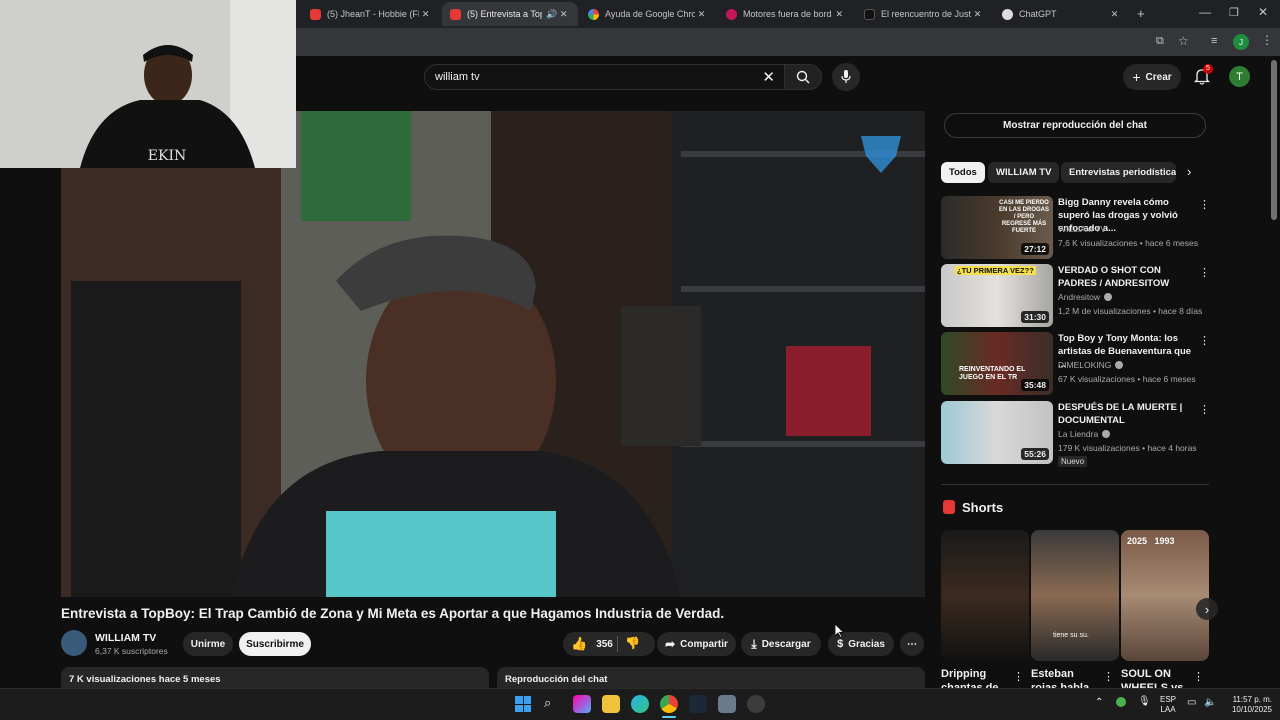 The image size is (1280, 720). I want to click on chat-replay-panel: Reproducción del chat, so click(711, 677).